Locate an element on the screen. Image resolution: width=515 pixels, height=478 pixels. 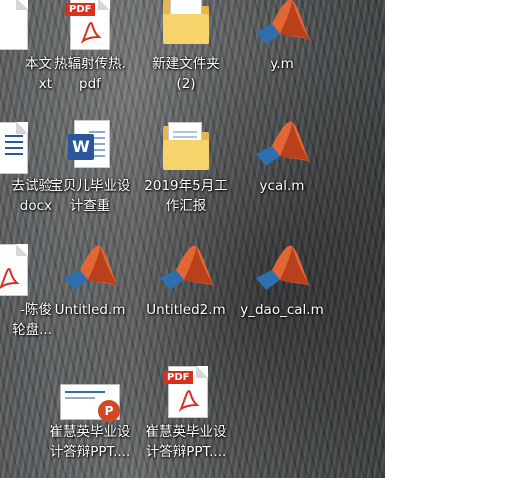
desktop-icon-pdf-heat: PDF 热辐射传热. pdf is located at coordinates (90, 51).